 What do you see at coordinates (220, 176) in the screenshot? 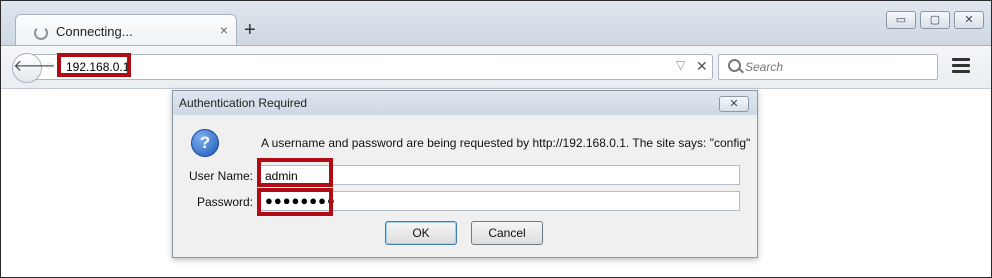
I see `username-label: User Name:` at bounding box center [220, 176].